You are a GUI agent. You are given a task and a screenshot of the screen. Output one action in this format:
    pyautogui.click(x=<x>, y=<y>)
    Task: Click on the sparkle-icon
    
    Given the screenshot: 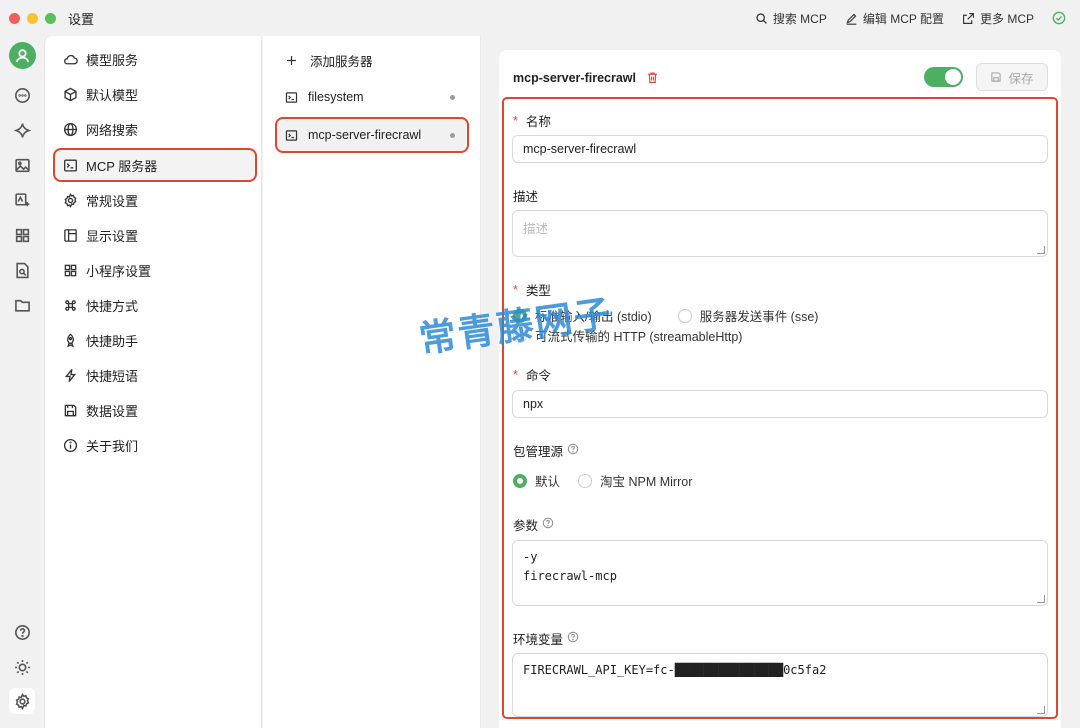 What is the action you would take?
    pyautogui.click(x=22, y=130)
    